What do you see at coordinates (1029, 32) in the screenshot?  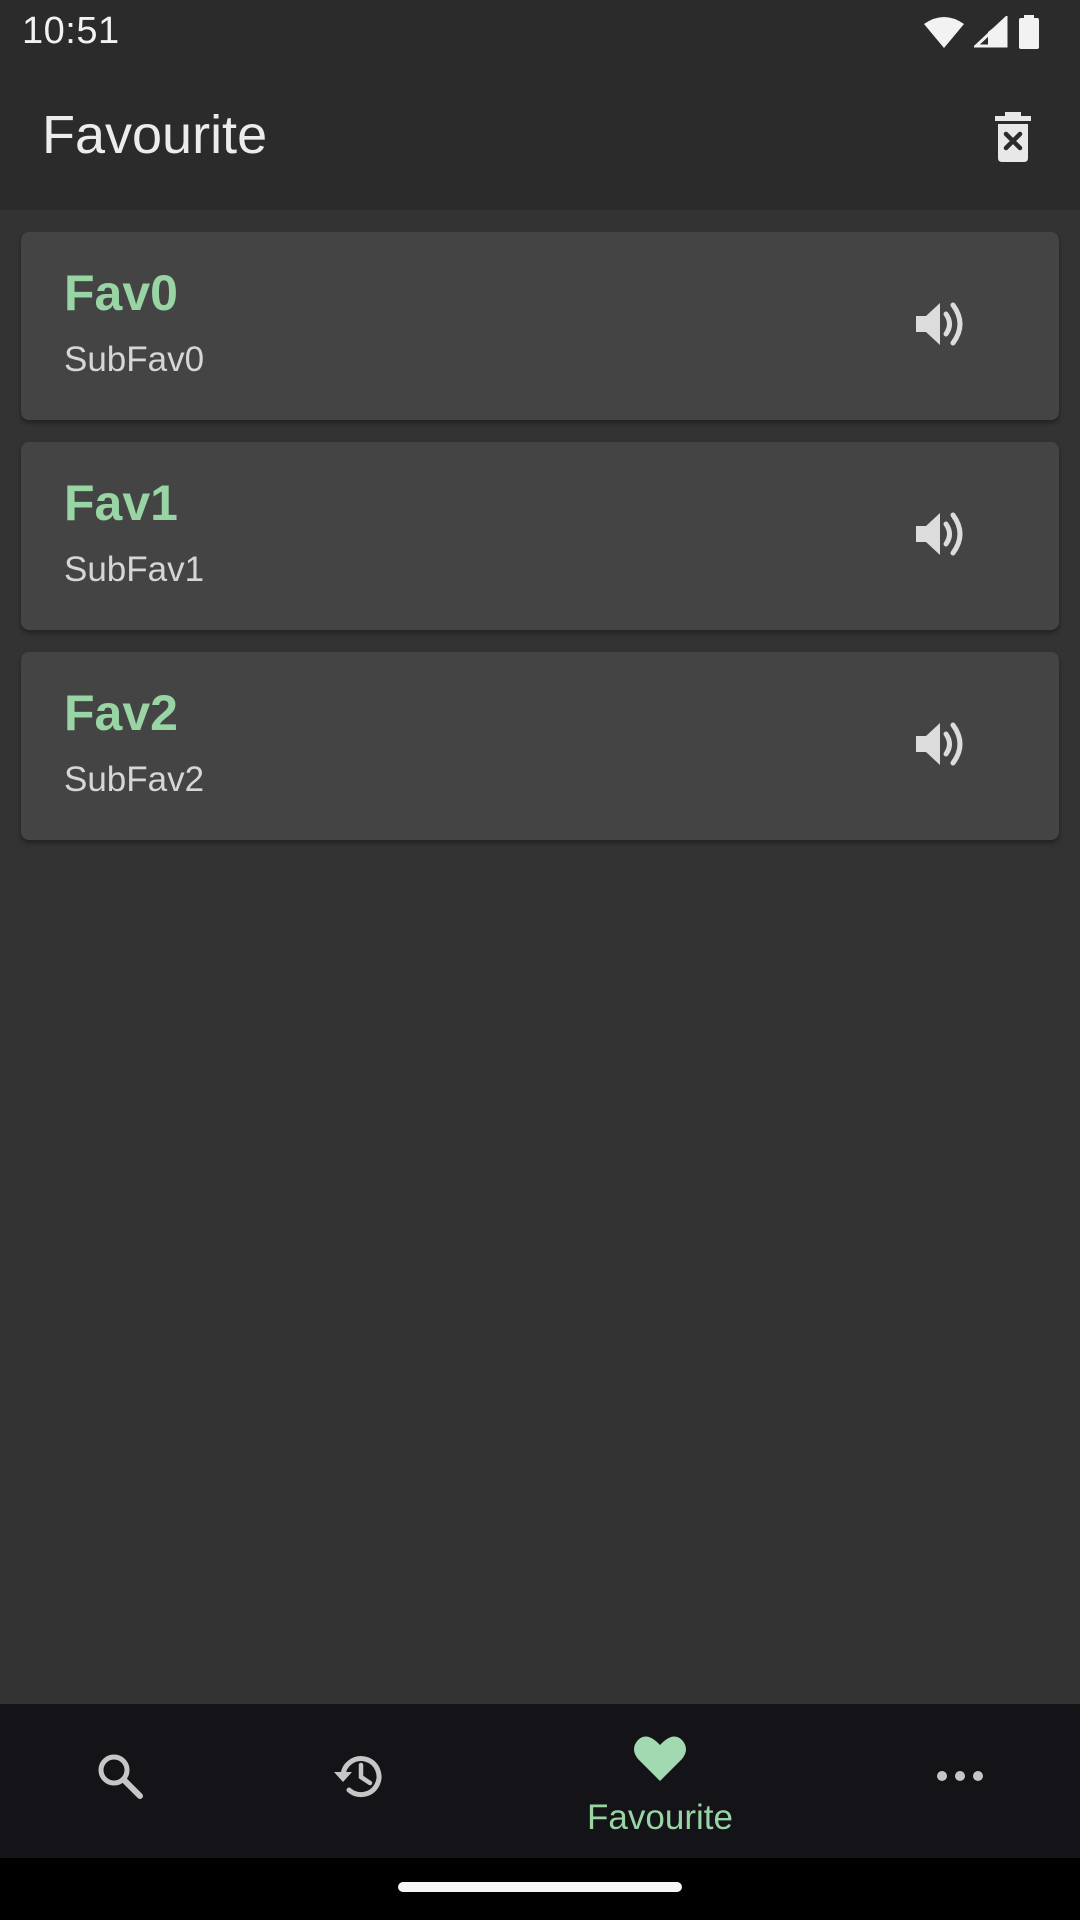 I see `battery-icon` at bounding box center [1029, 32].